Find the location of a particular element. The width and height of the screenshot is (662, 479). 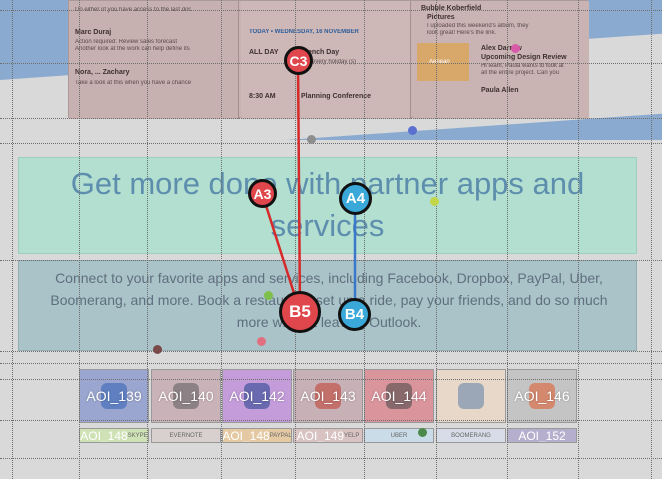

marker-dot-brown is located at coordinates (157, 349).